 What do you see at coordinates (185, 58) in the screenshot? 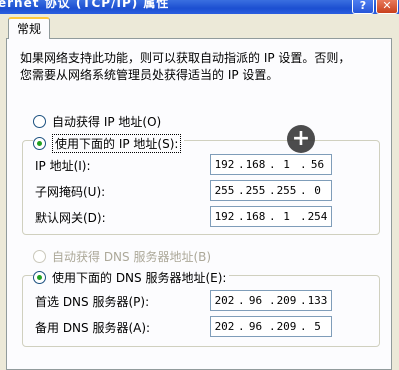
I see `description-line: 如果网络支持此功能，则可以获取自动指派的 IP 设置。否则，` at bounding box center [185, 58].